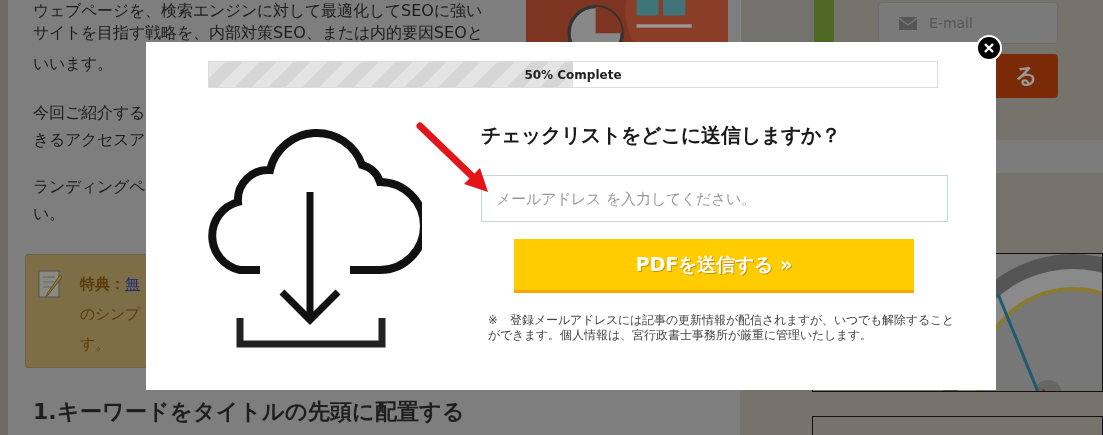 The image size is (1103, 435). I want to click on body-text: サイトを目指す戦略を、内部対策SEO、または内的要因SEOと, so click(258, 33).